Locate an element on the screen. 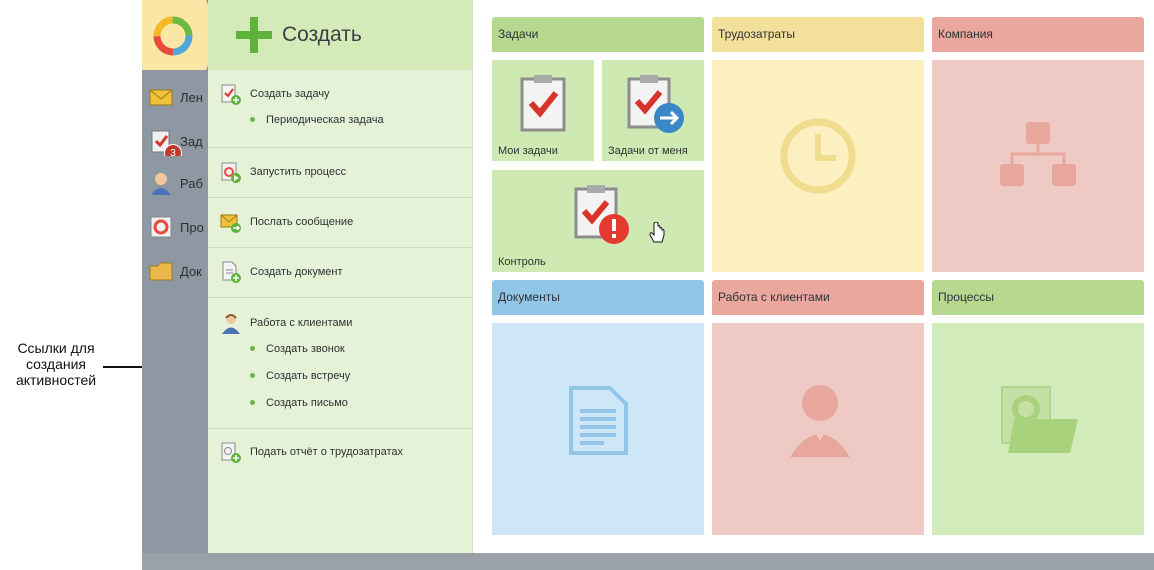  create-header: Создать is located at coordinates (340, 35).